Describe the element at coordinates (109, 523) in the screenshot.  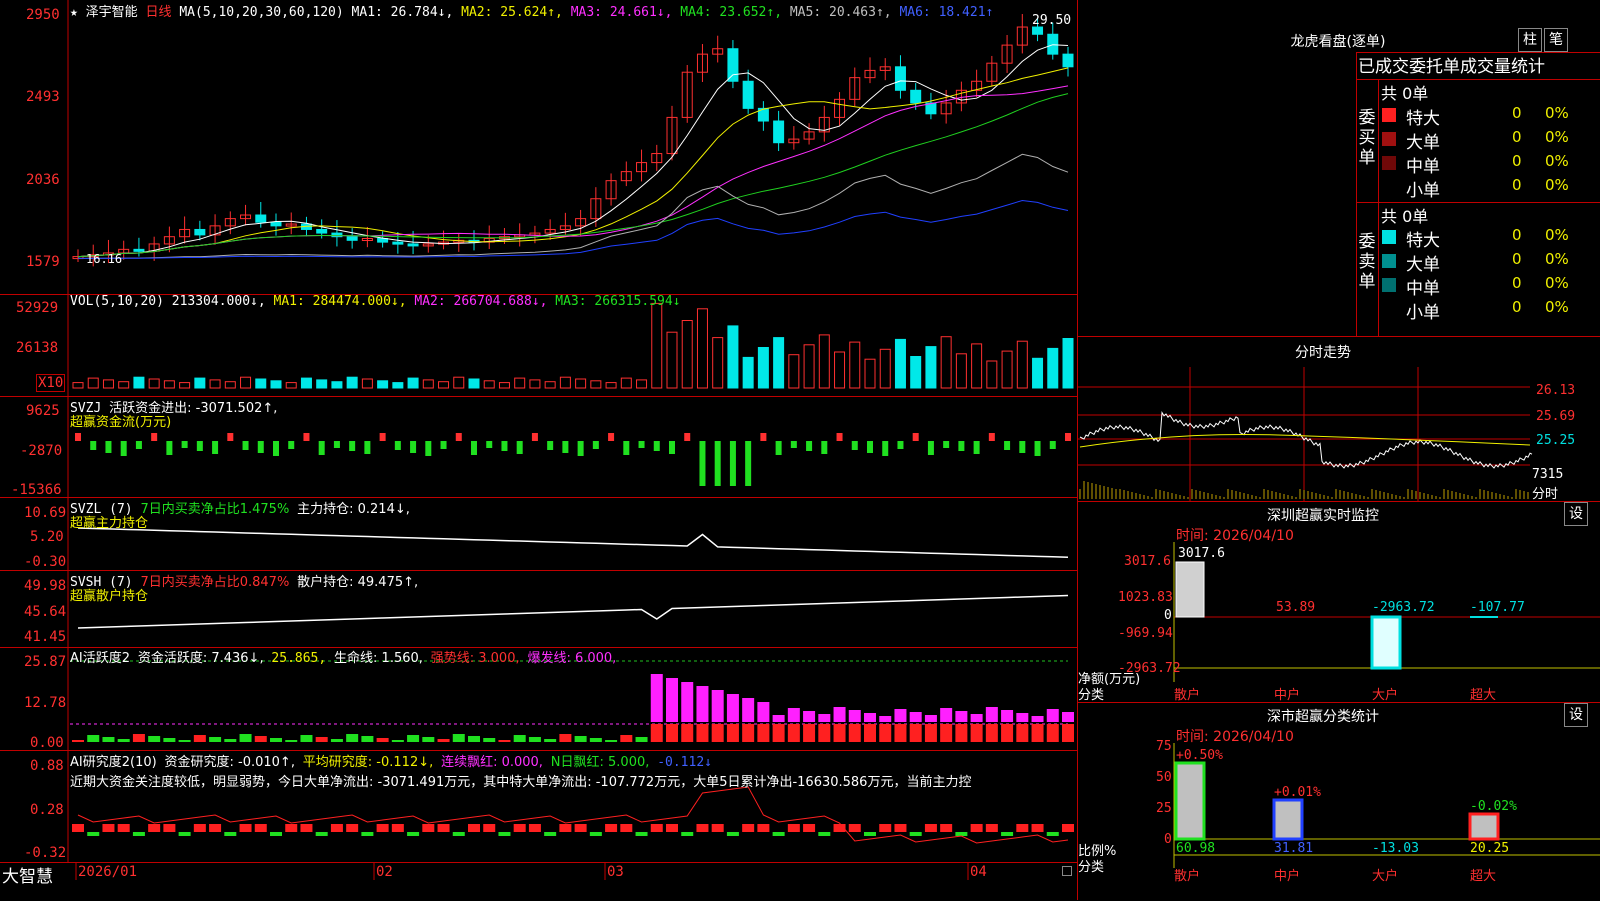
I see `svzl-subtitle: 超赢主力持仓` at that location.